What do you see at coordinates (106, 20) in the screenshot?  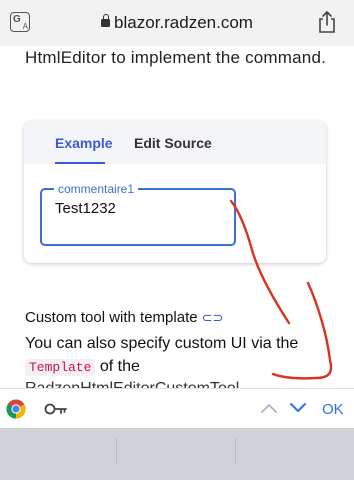 I see `lock-icon` at bounding box center [106, 20].